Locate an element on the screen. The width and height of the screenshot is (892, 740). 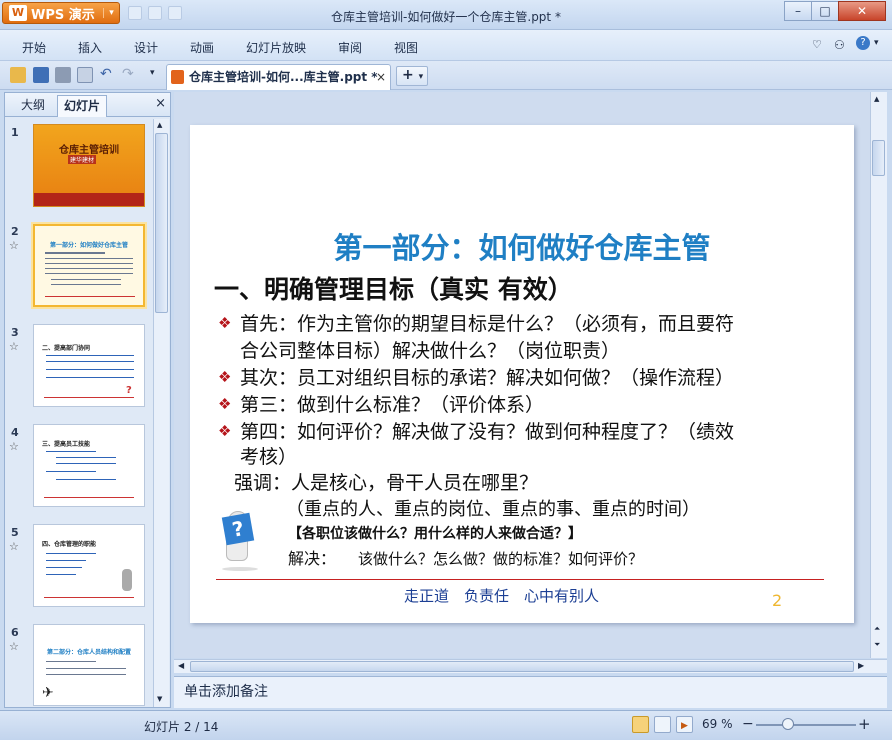
question-figure-icon: ? is located at coordinates (234, 534).